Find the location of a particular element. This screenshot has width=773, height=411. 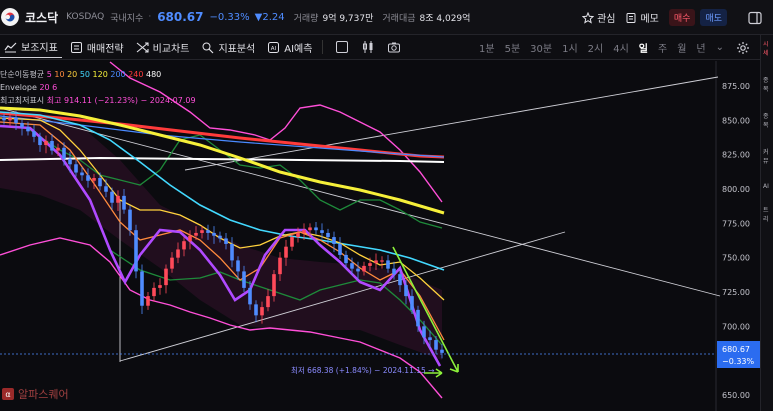

period-year: 년 is located at coordinates (700, 47).